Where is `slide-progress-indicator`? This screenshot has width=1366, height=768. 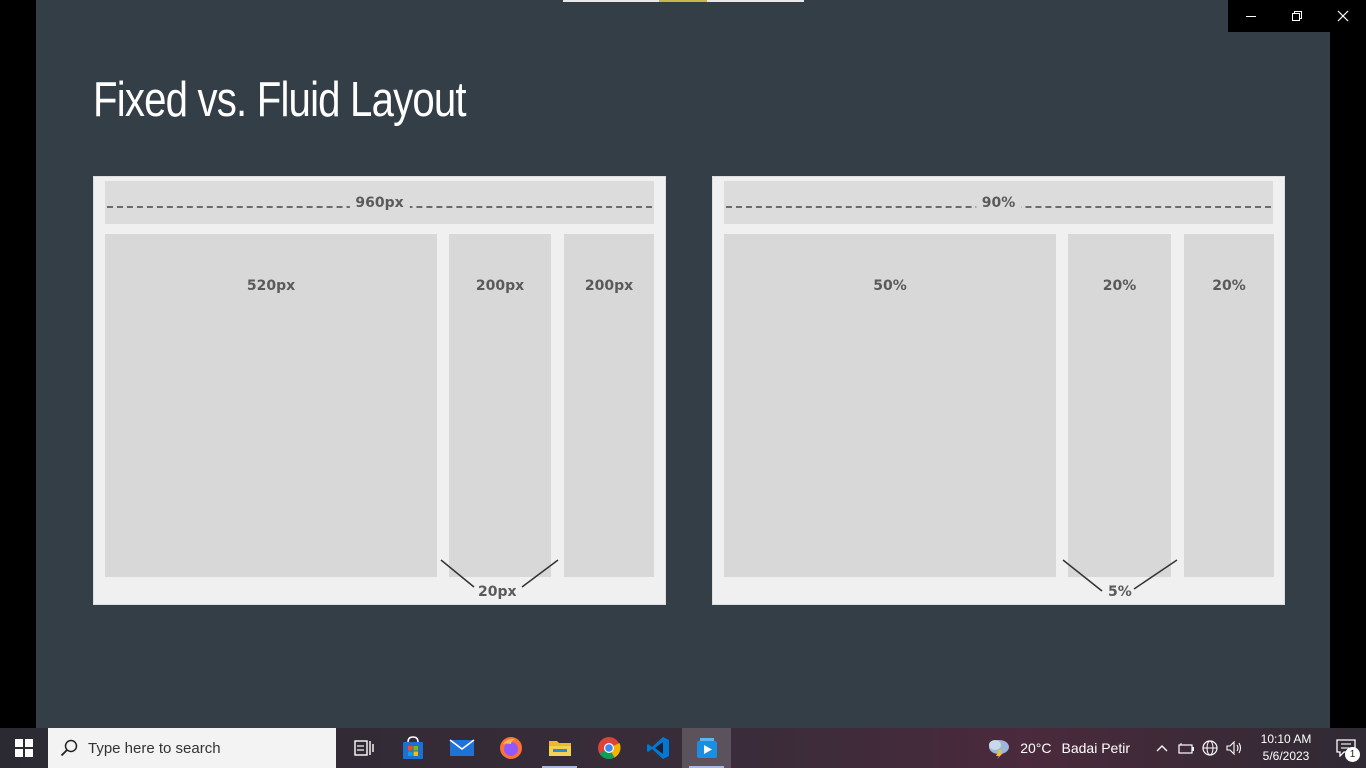 slide-progress-indicator is located at coordinates (683, 1).